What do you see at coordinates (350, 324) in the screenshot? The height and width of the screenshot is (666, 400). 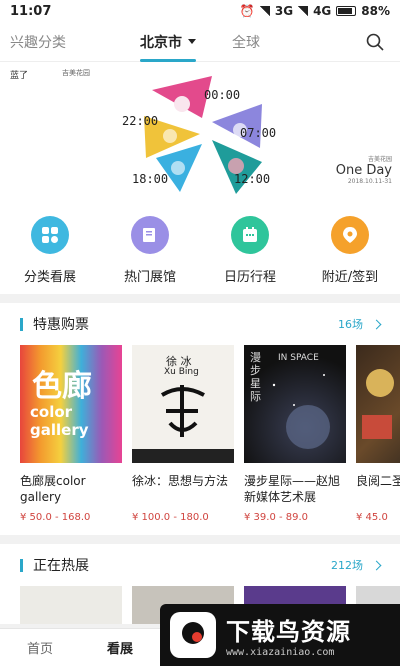 I see `discount-count: 16场` at bounding box center [350, 324].